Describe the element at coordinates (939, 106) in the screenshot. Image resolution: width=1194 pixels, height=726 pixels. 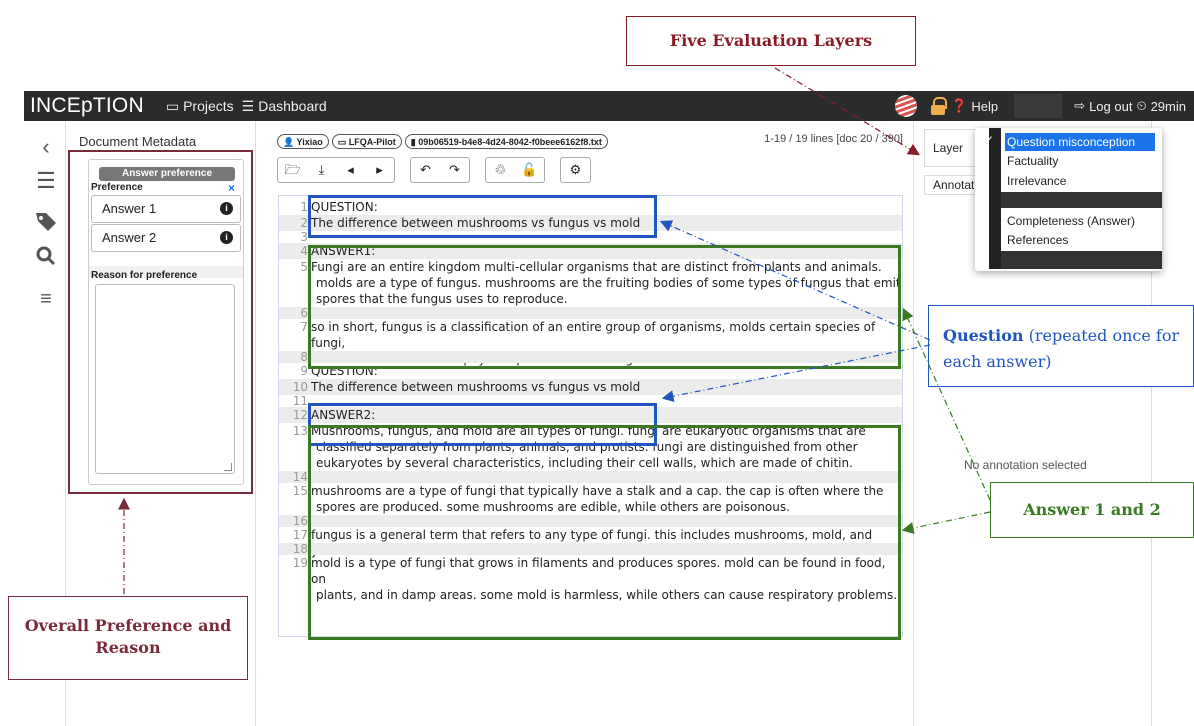
I see `lock-icon` at that location.